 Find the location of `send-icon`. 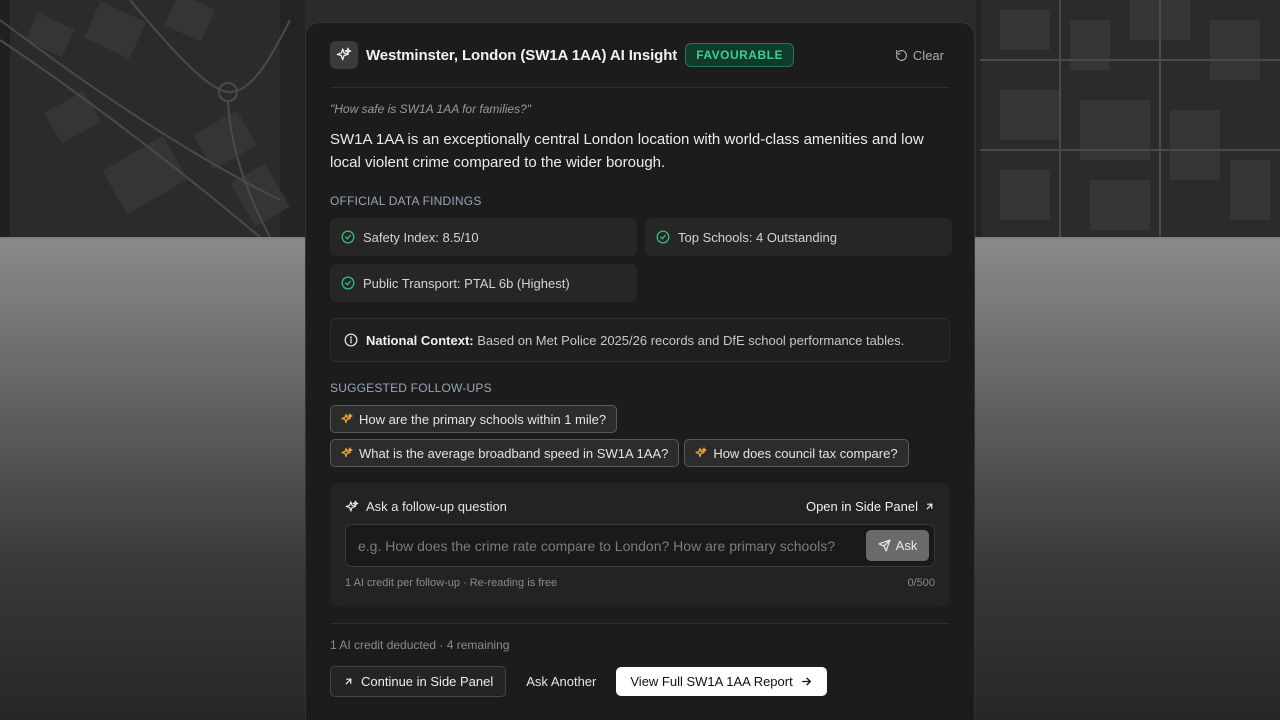

send-icon is located at coordinates (884, 545).